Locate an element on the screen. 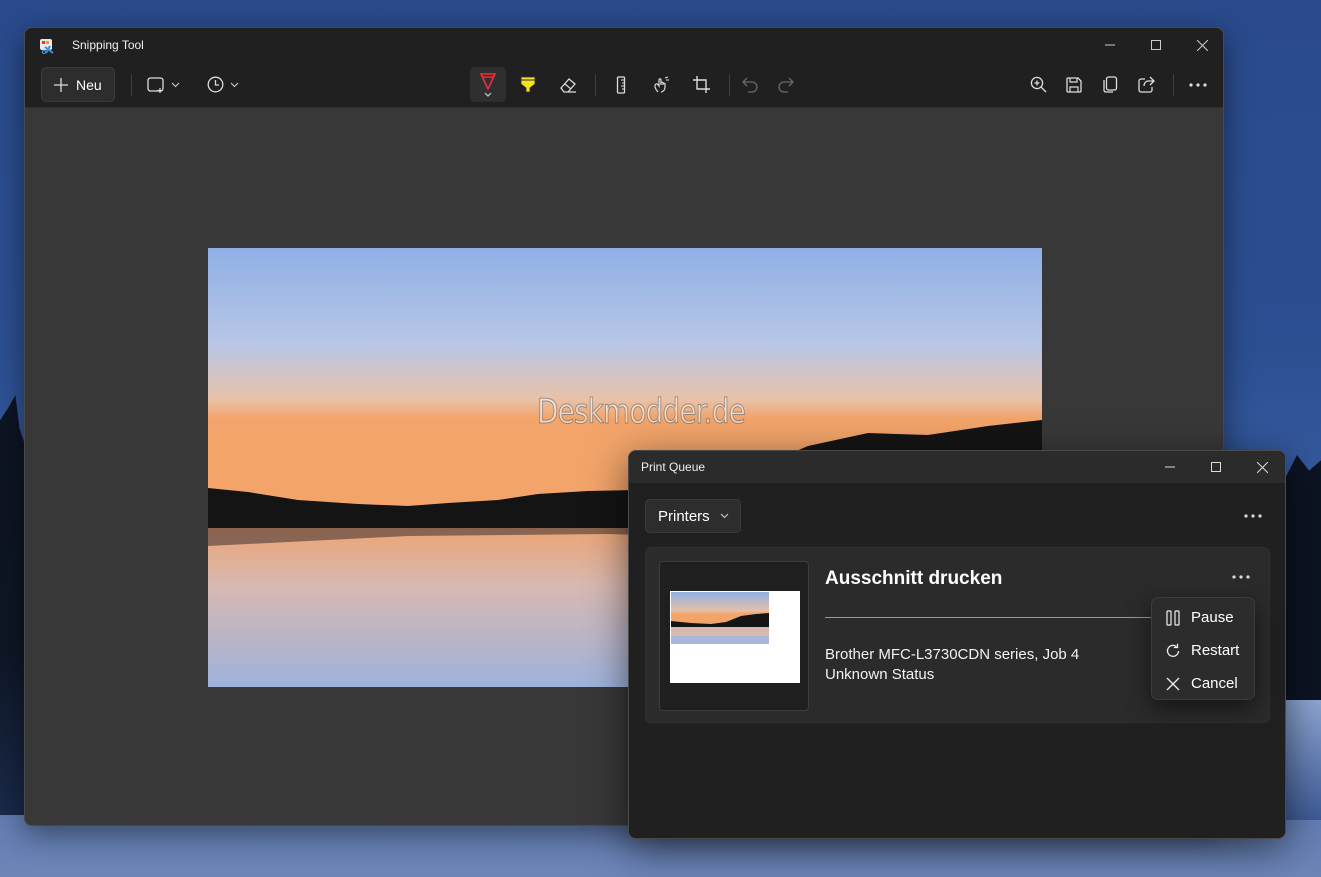 This screenshot has height=877, width=1321. new-snip-button: Neu is located at coordinates (78, 84).